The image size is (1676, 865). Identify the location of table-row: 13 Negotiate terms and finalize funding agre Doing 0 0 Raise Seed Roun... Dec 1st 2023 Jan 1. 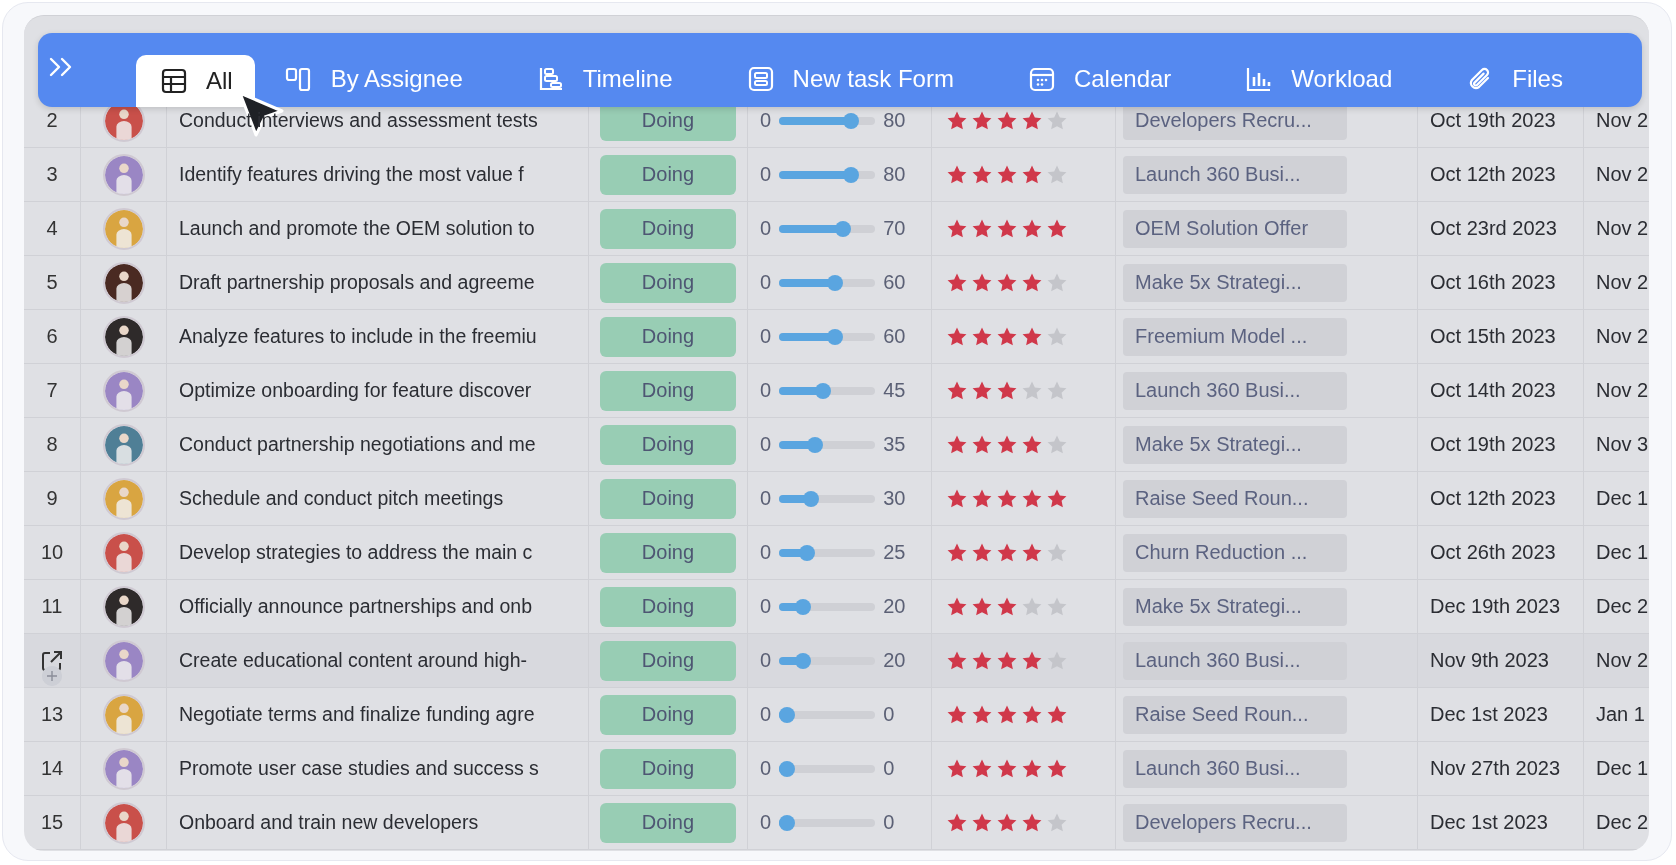
(836, 715).